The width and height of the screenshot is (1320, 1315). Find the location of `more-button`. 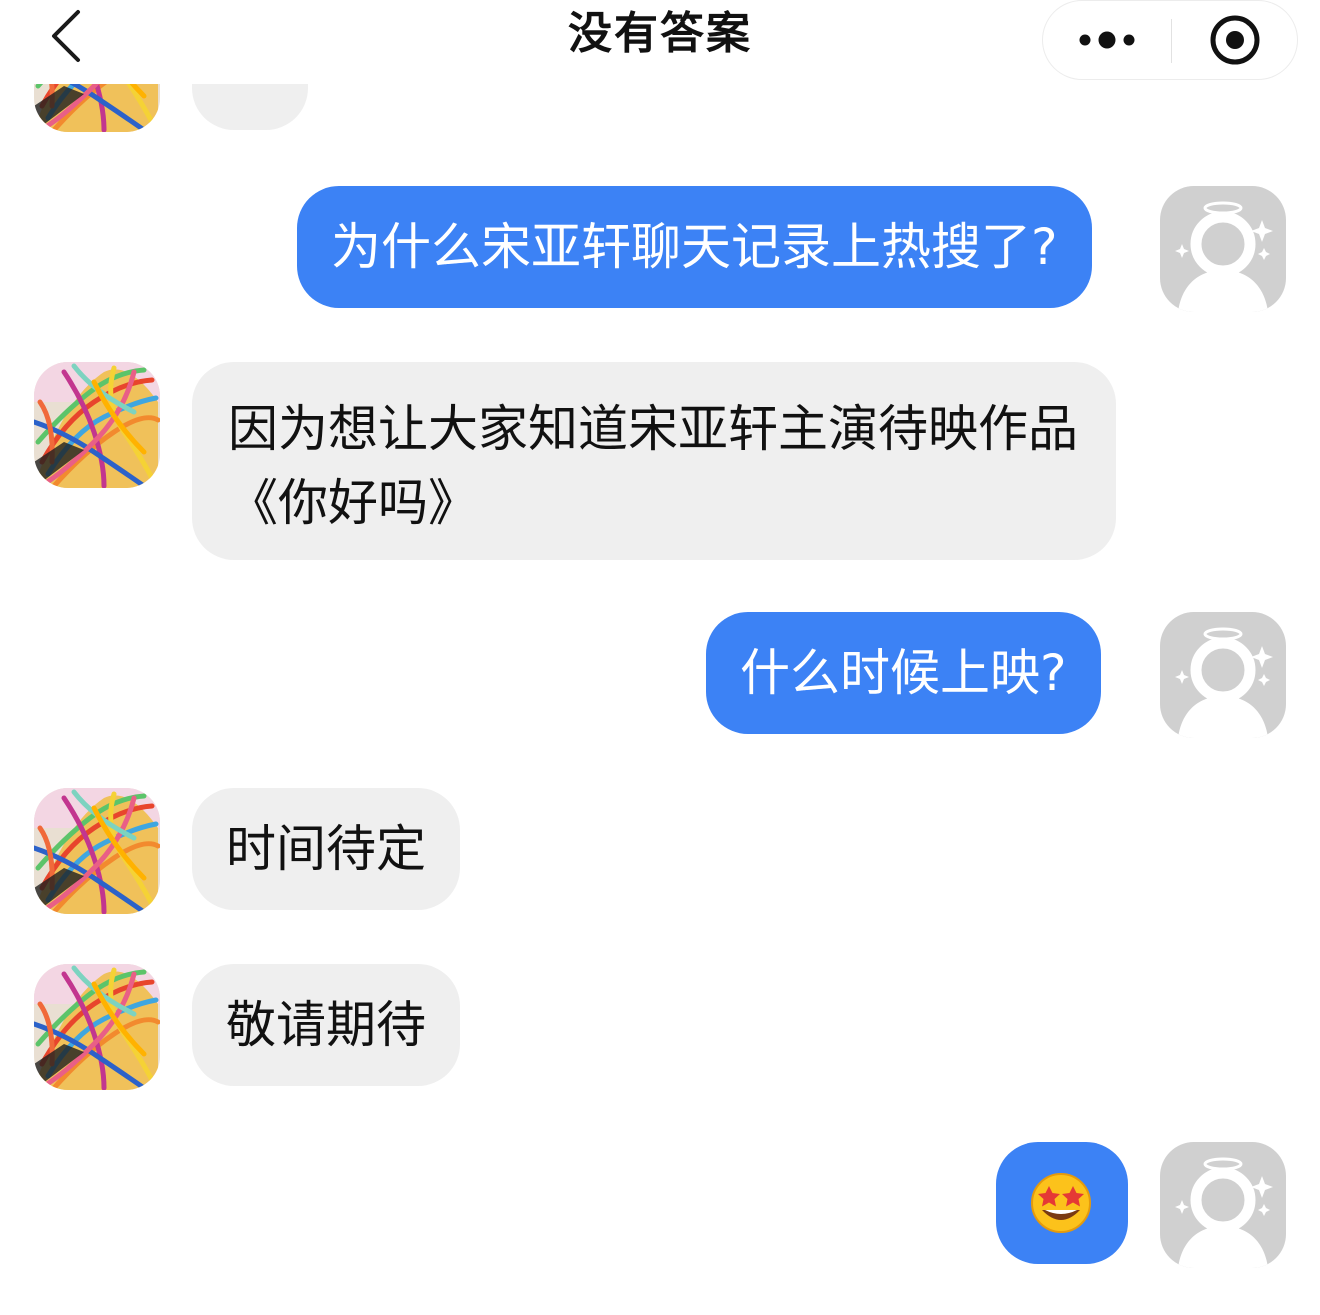

more-button is located at coordinates (1107, 40).